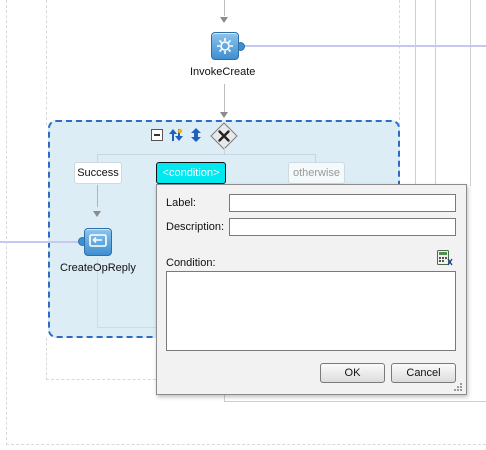  I want to click on label-input, so click(342, 203).